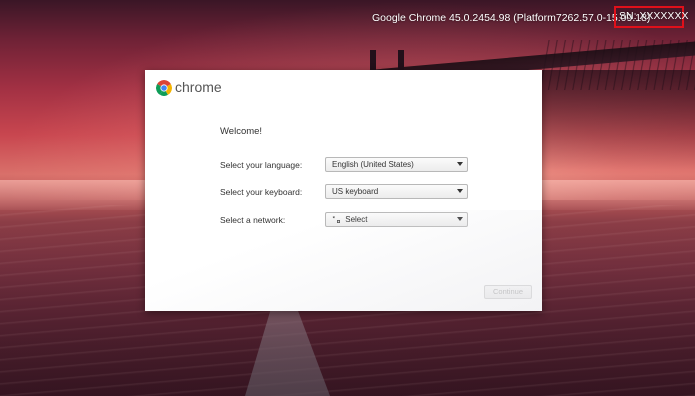 This screenshot has width=695, height=396. I want to click on language-select-value: English (United States), so click(373, 164).